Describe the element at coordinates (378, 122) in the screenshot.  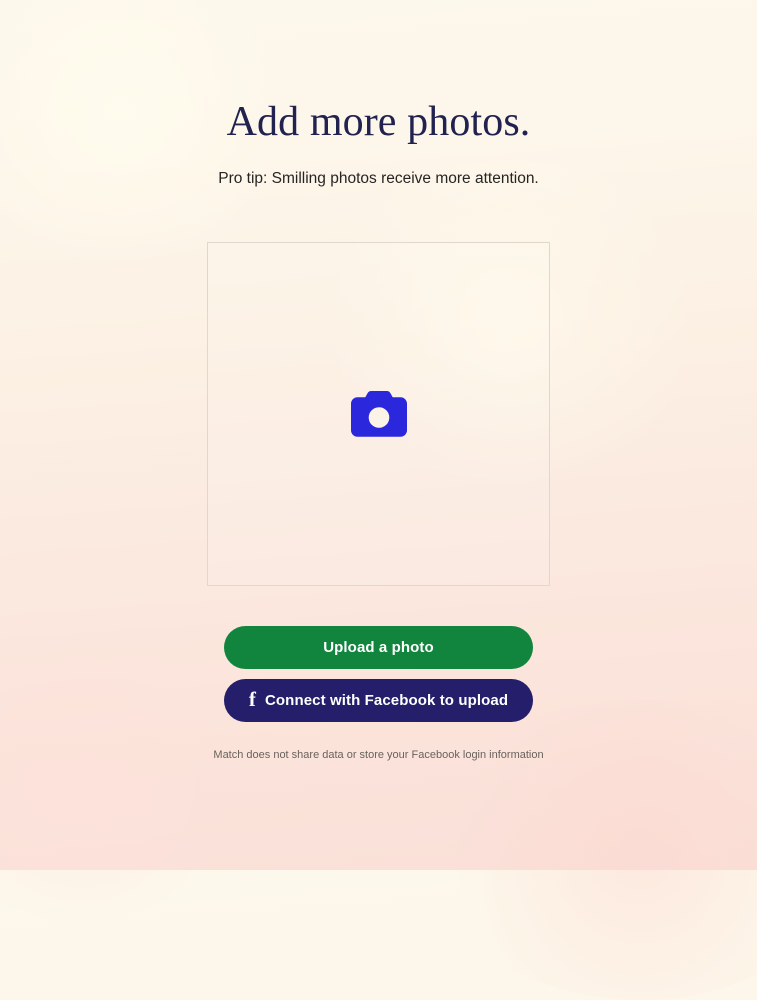
I see `page-title: Add more photos.` at that location.